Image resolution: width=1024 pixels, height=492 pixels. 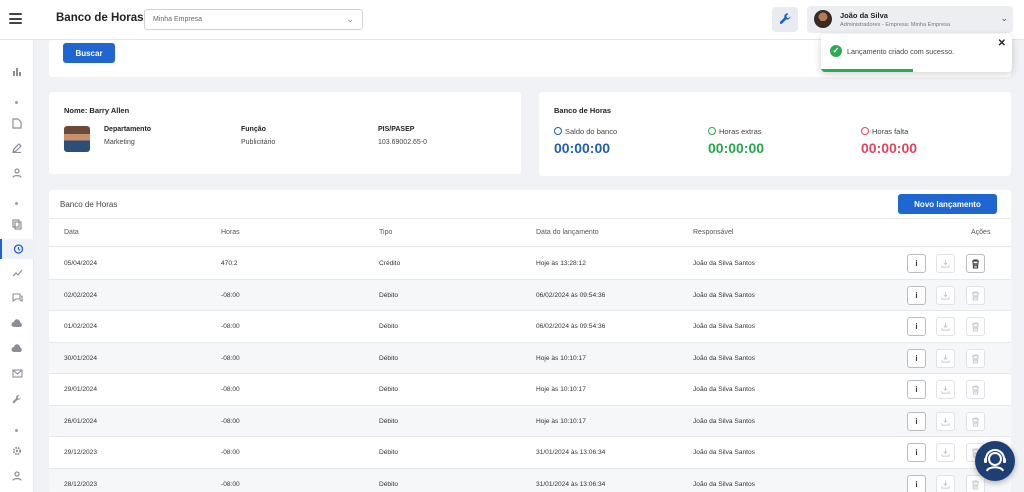 I want to click on chevron-down-icon: ⌄, so click(x=350, y=19).